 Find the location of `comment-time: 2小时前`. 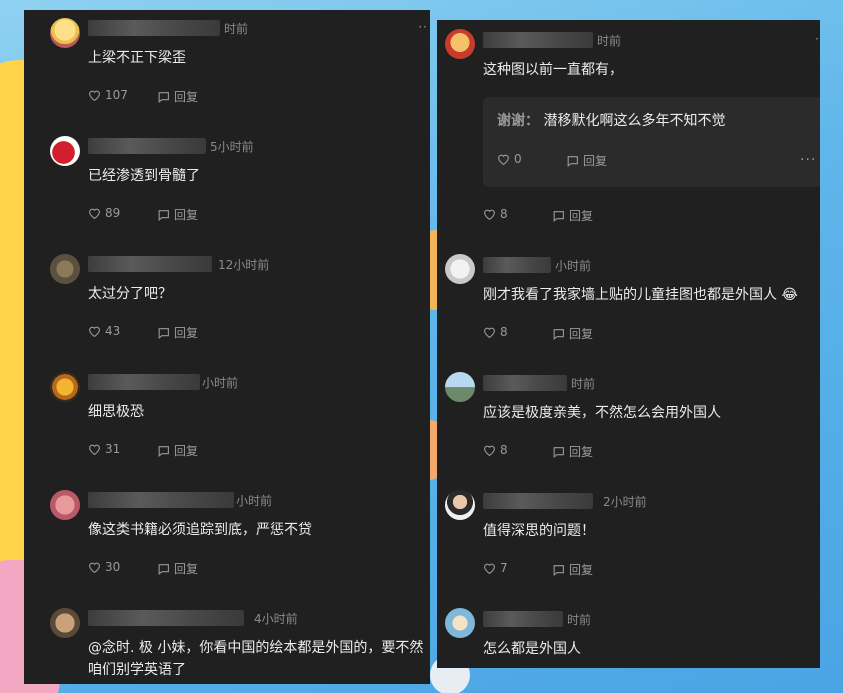

comment-time: 2小时前 is located at coordinates (625, 502).